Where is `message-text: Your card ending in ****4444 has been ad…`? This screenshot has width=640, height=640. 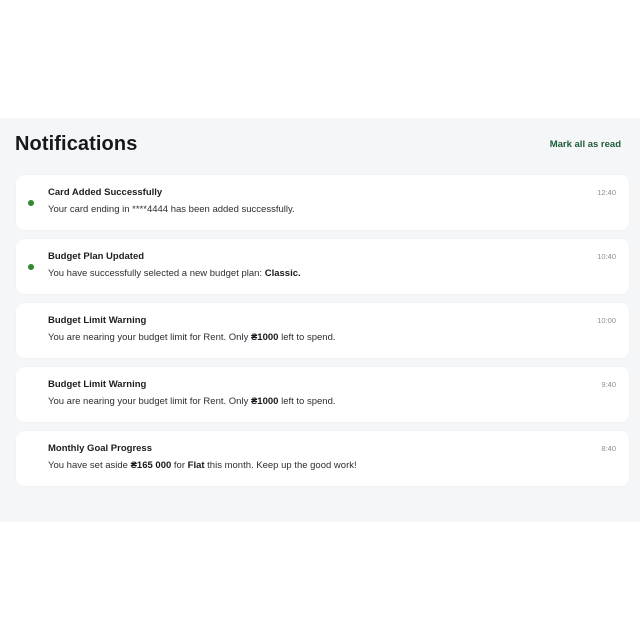
message-text: Your card ending in ****4444 has been ad… is located at coordinates (171, 209).